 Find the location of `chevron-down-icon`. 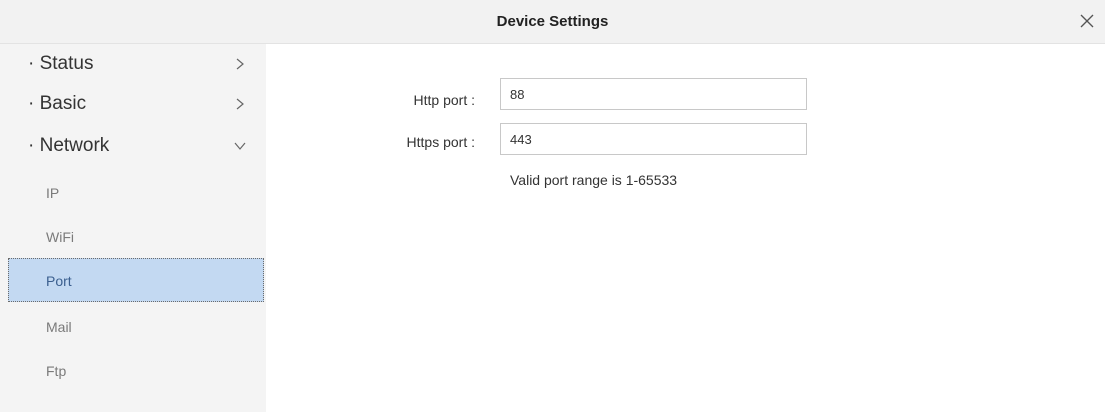

chevron-down-icon is located at coordinates (240, 146).